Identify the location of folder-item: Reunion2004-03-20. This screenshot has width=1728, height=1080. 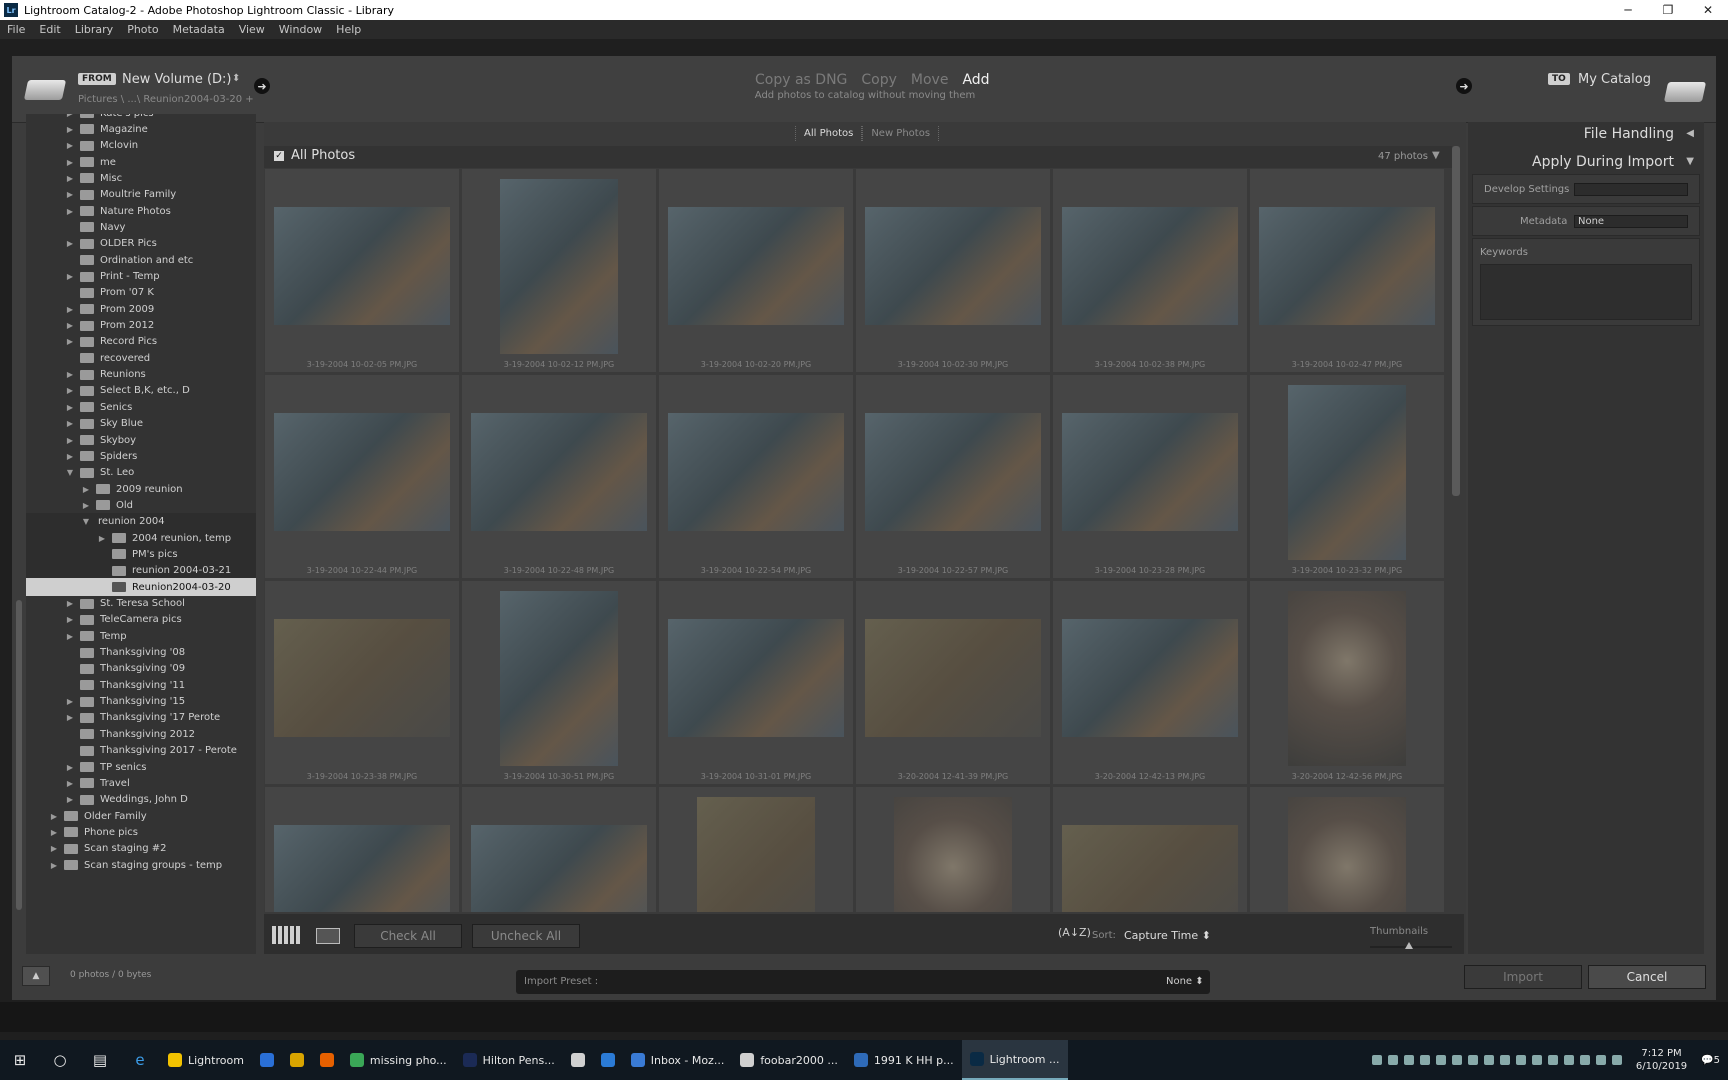
(141, 587).